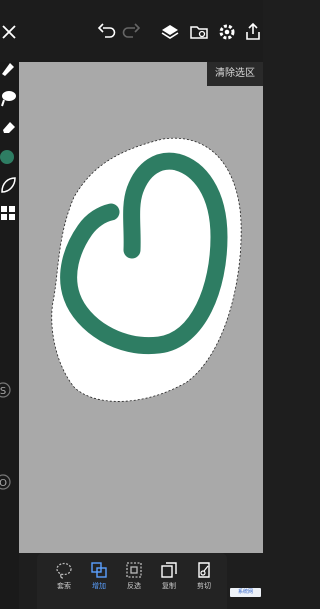  Describe the element at coordinates (227, 32) in the screenshot. I see `gear-icon` at that location.